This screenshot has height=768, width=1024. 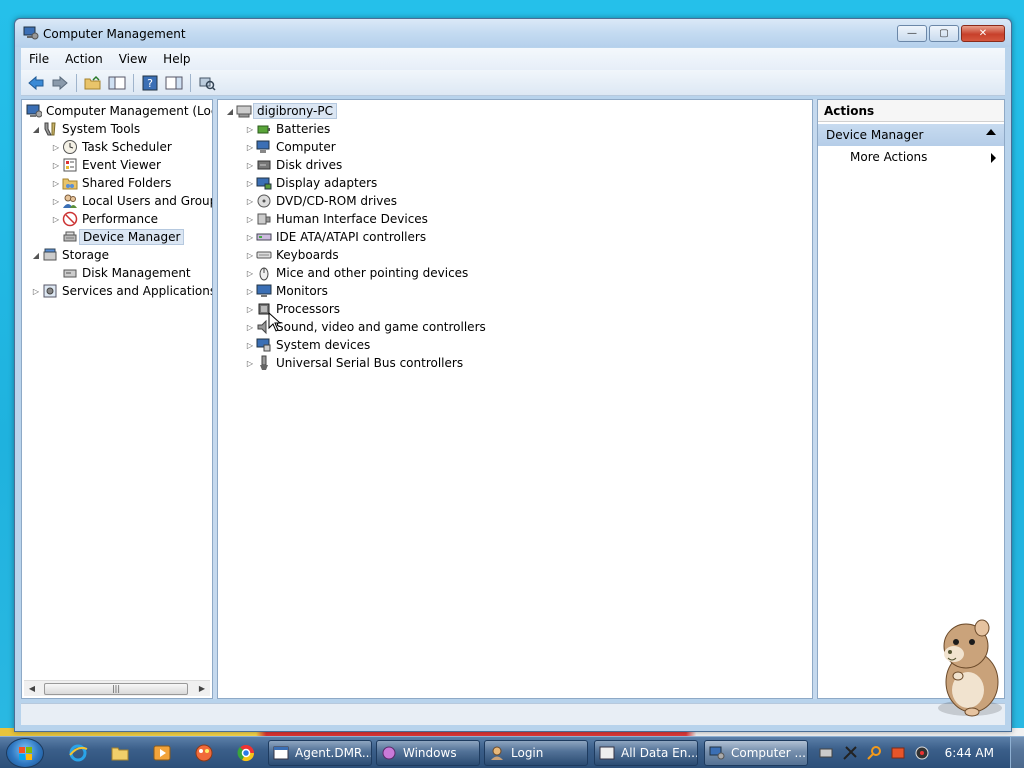 What do you see at coordinates (307, 345) in the screenshot?
I see `device-category-system-devices: ▷ System devices` at bounding box center [307, 345].